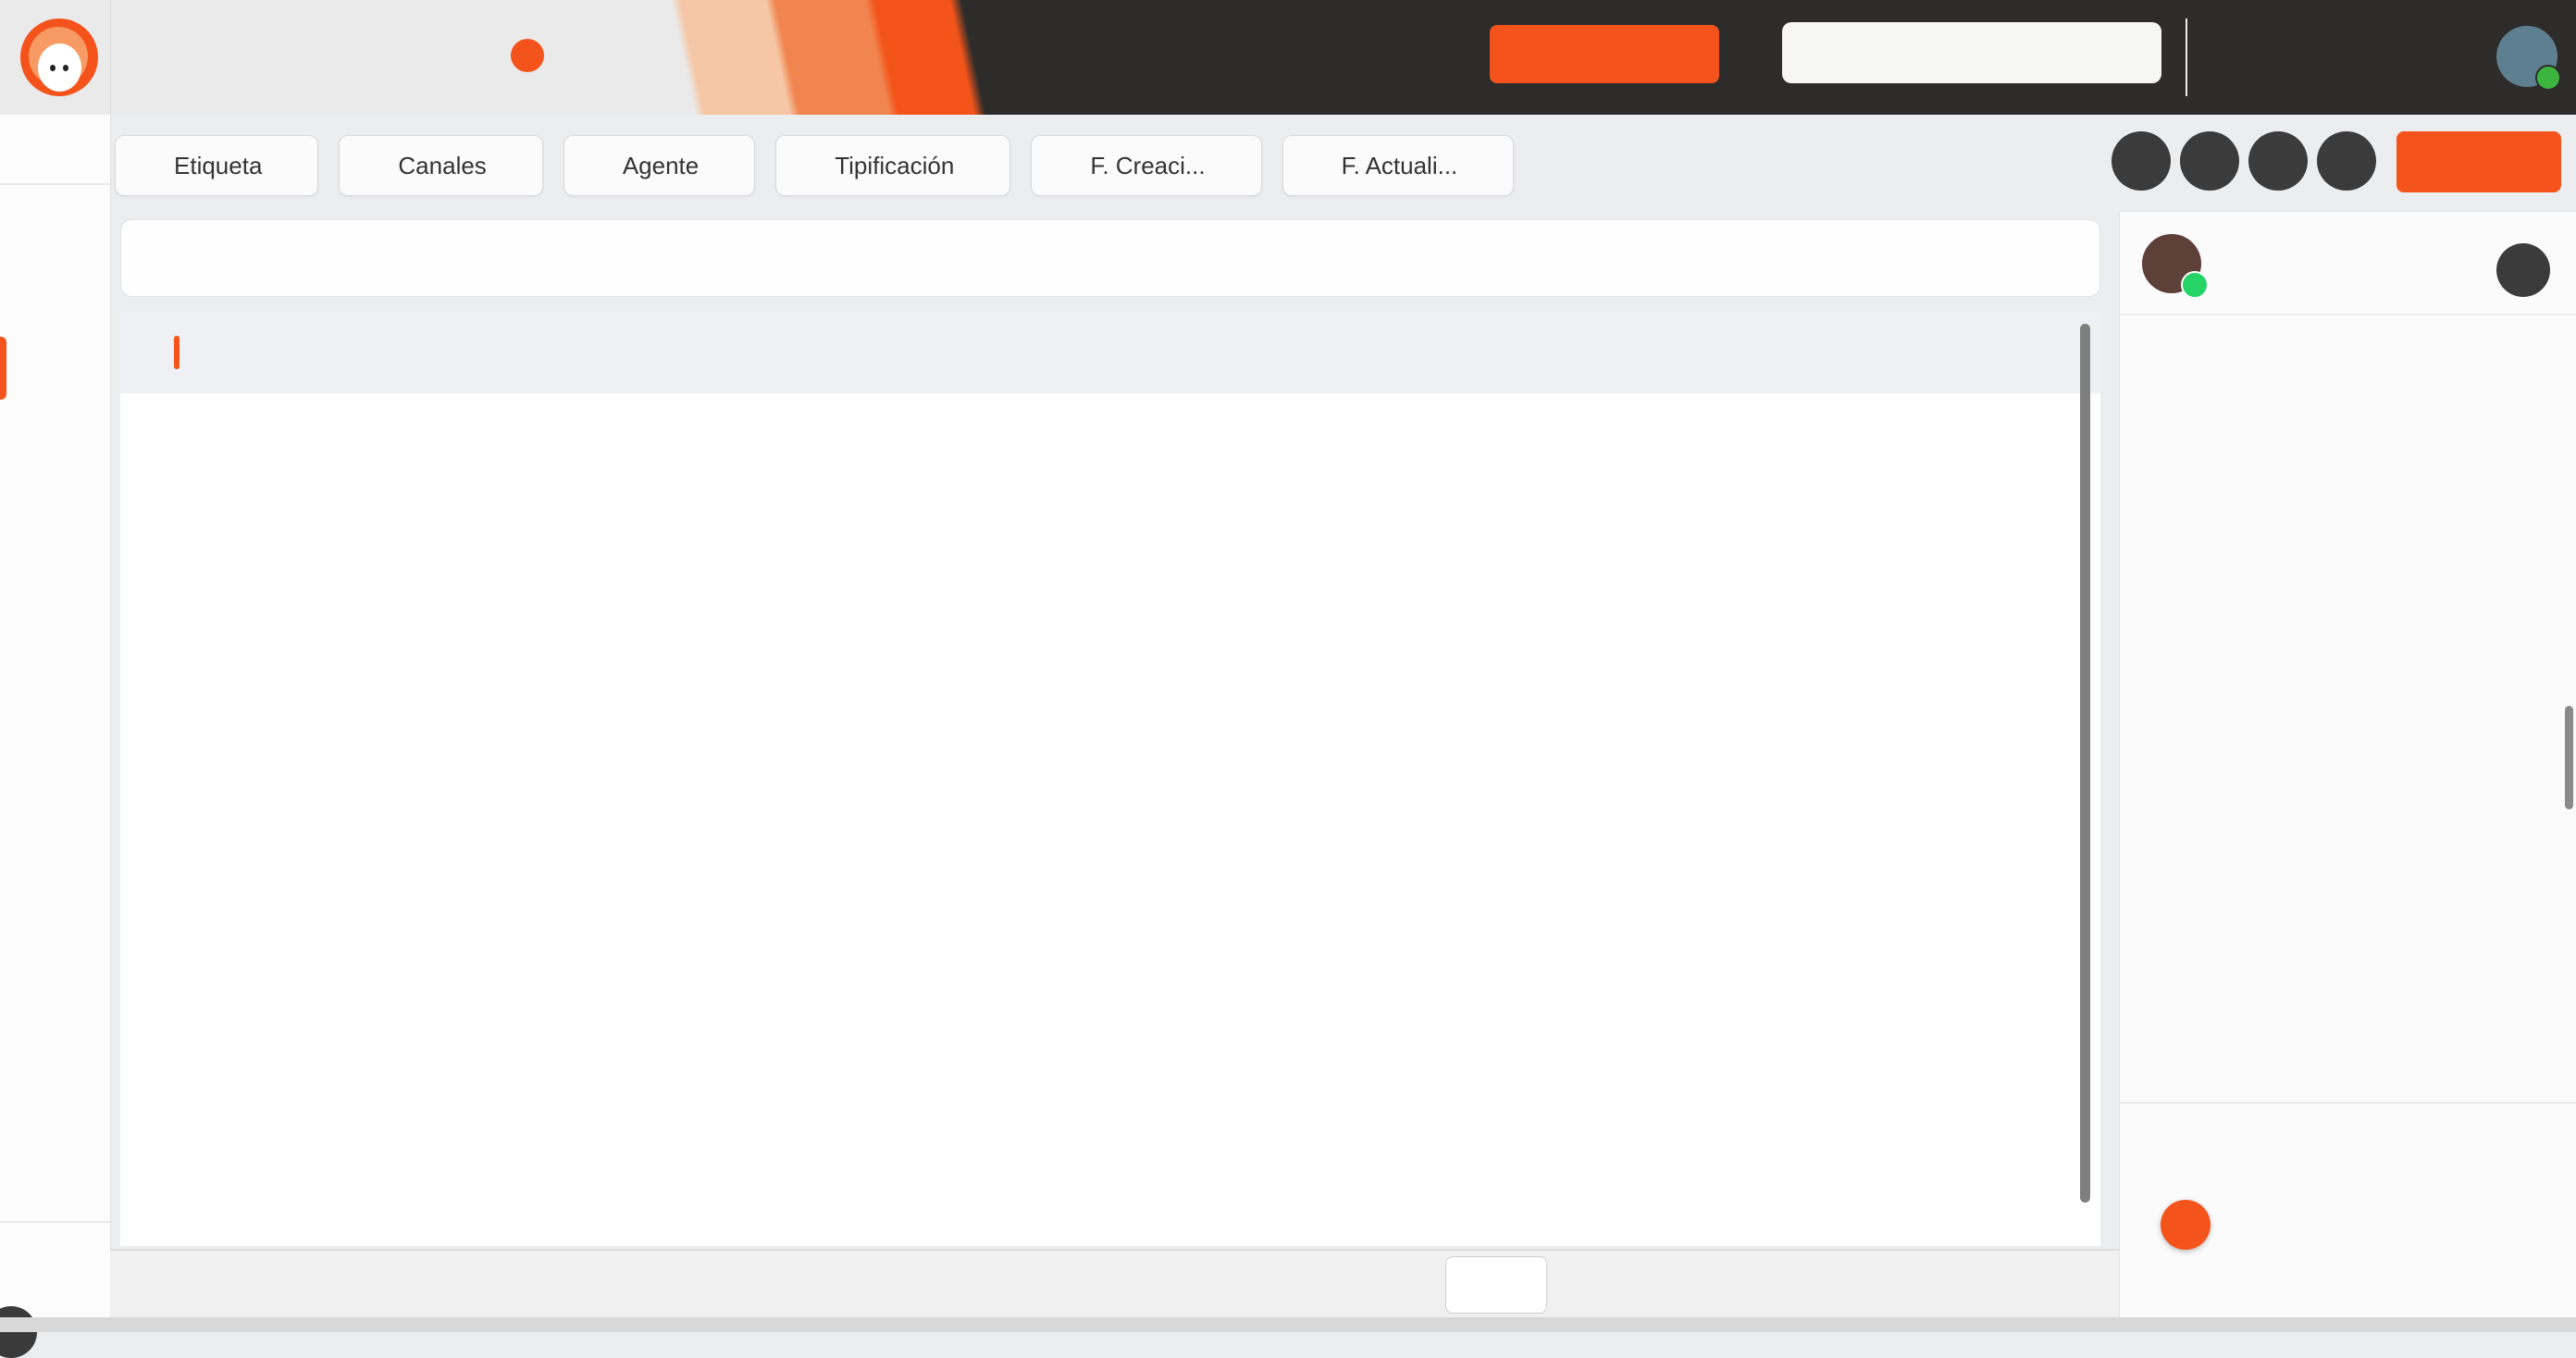 The image size is (2576, 1358). Describe the element at coordinates (597, 166) in the screenshot. I see `person-icon` at that location.